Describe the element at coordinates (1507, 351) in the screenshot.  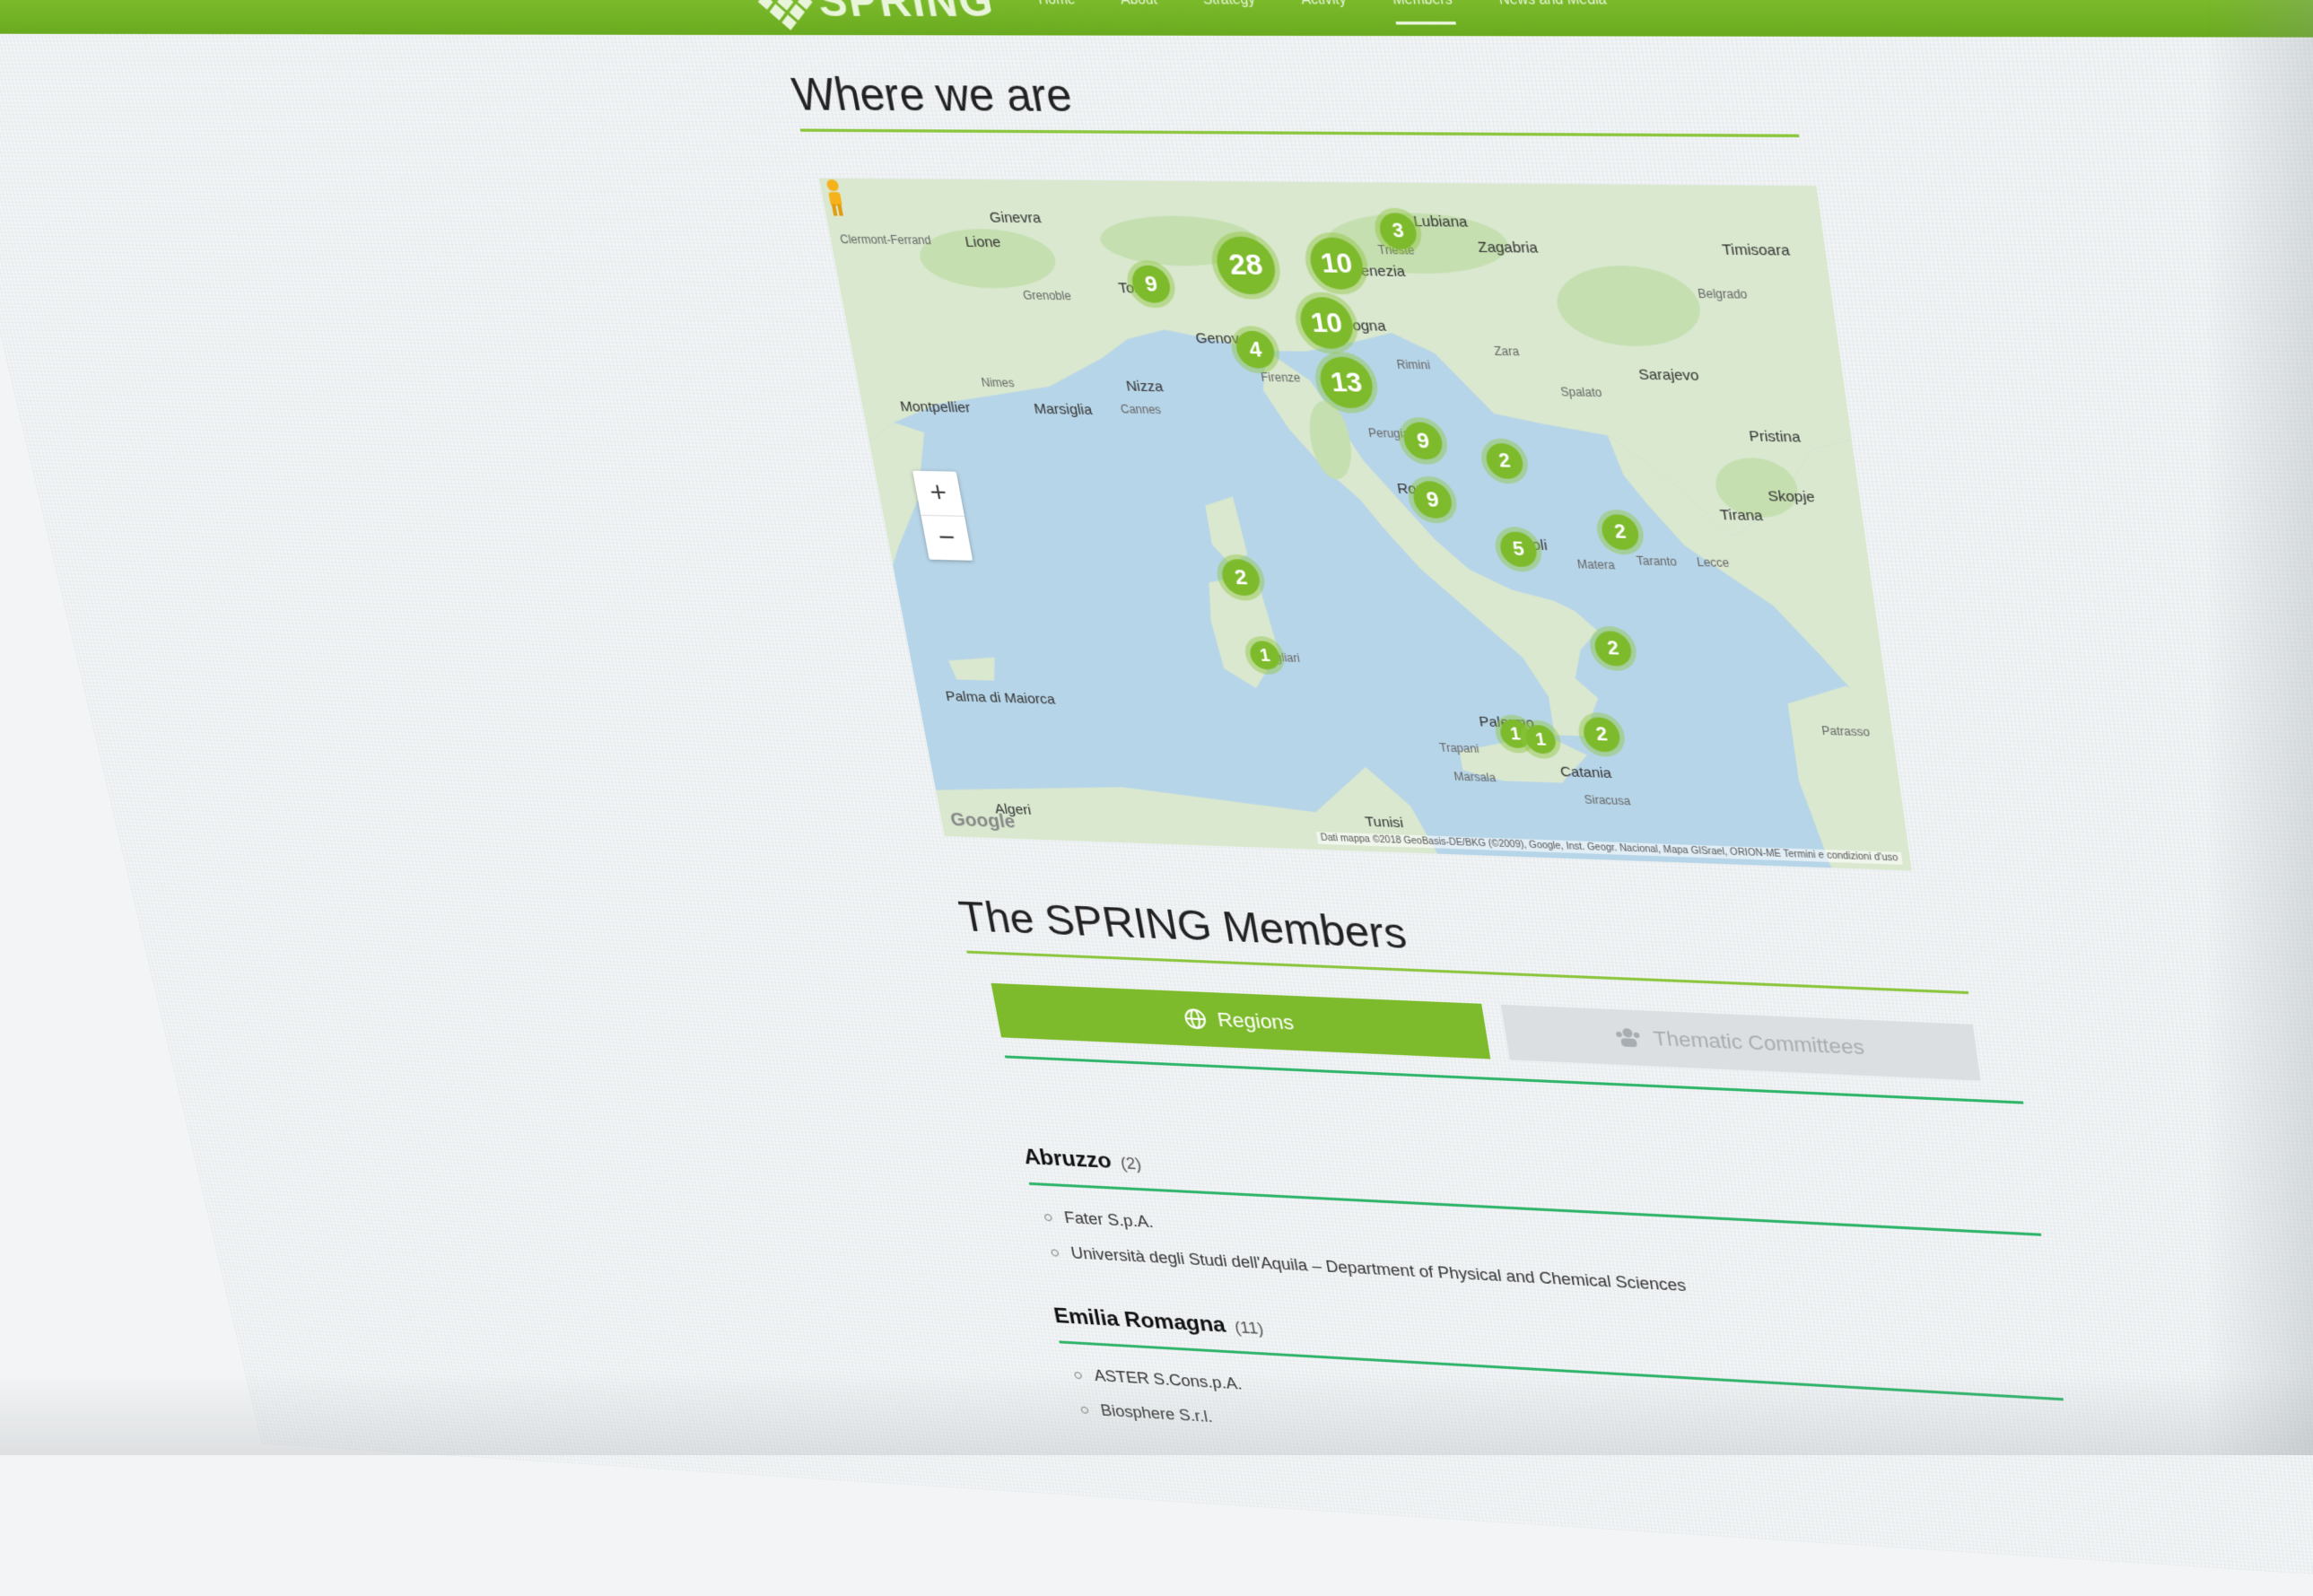
I see `city-label: Zara` at that location.